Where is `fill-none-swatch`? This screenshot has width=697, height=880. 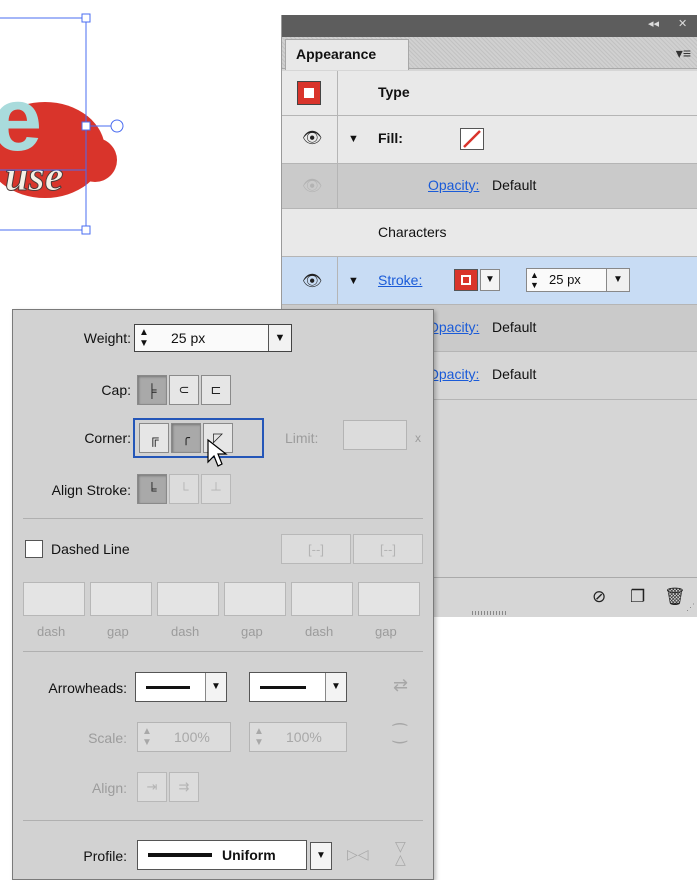 fill-none-swatch is located at coordinates (472, 139).